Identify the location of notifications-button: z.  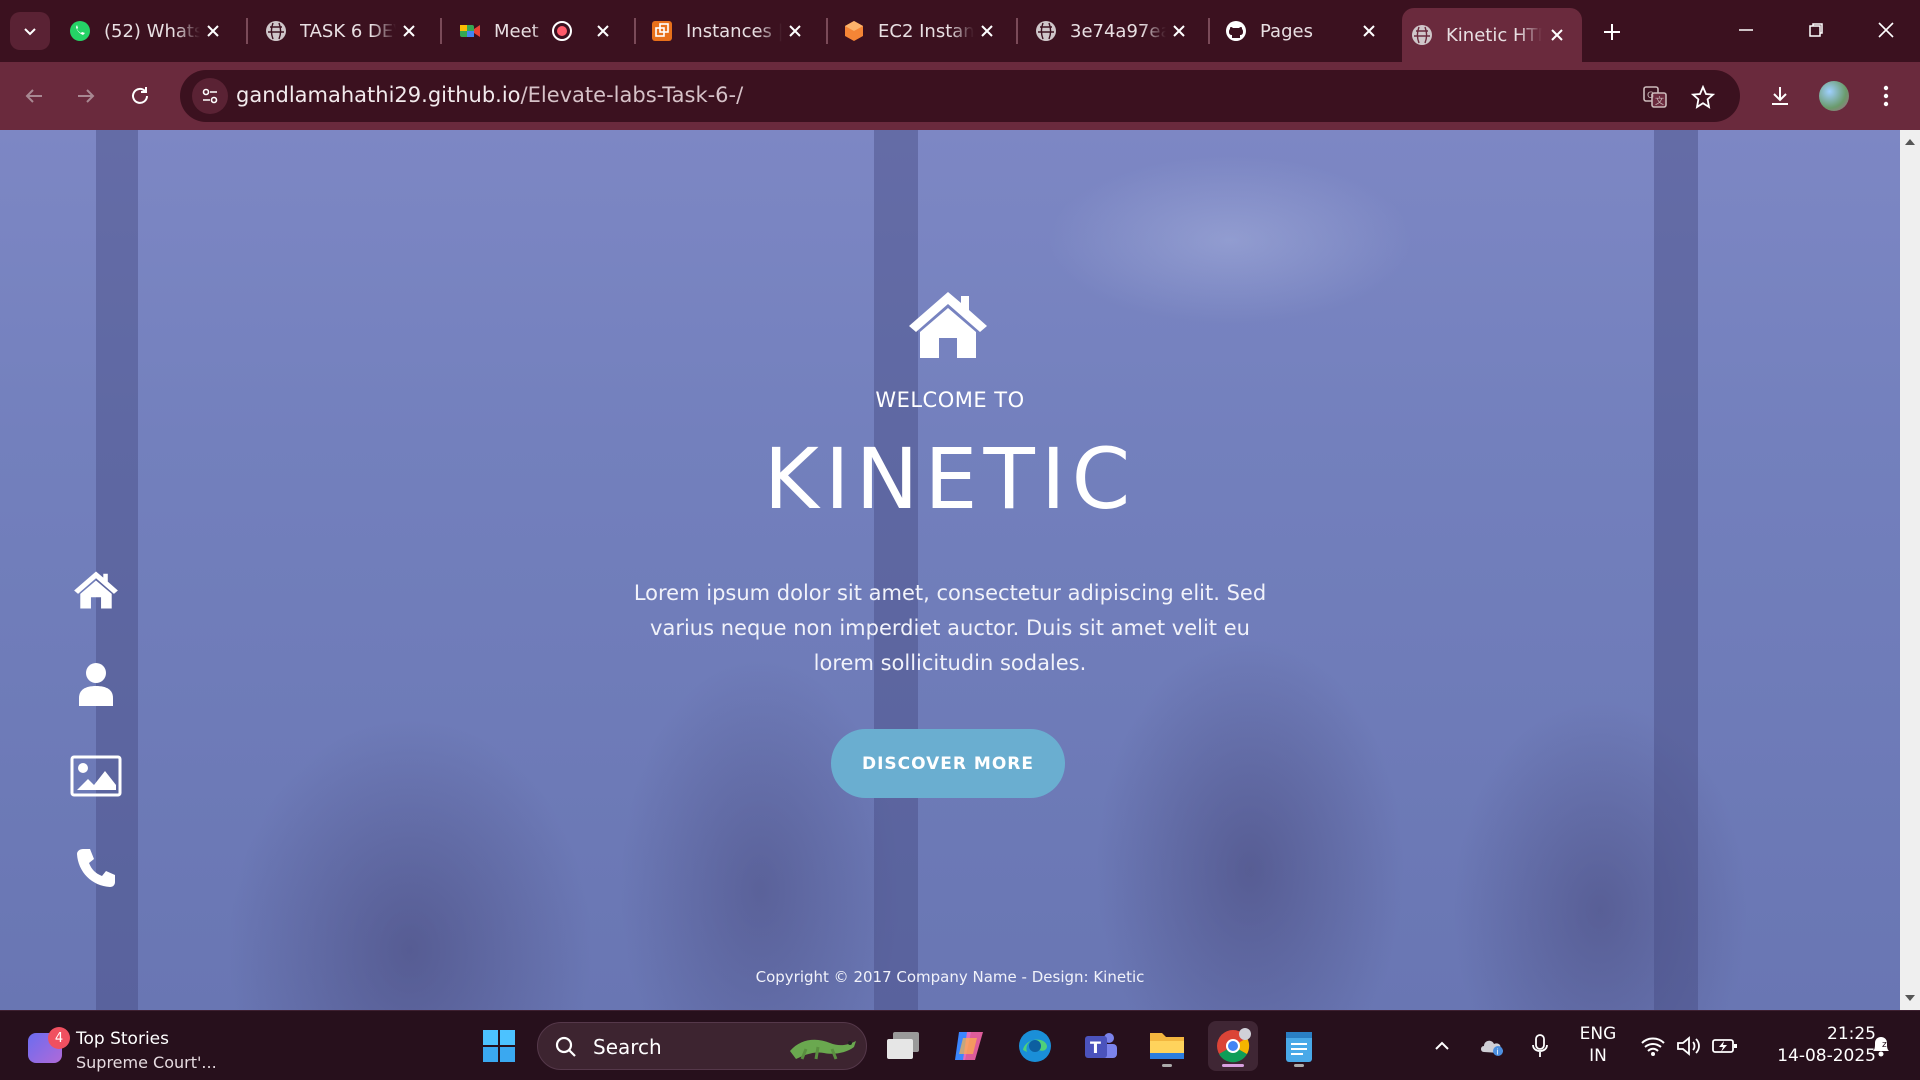
(1881, 1046).